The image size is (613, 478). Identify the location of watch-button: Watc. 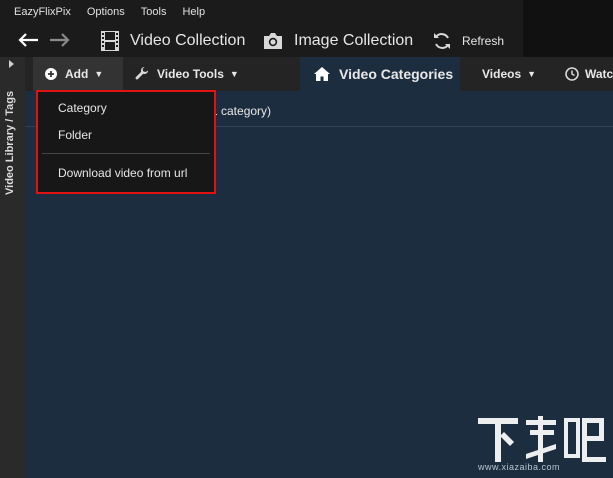
(589, 74).